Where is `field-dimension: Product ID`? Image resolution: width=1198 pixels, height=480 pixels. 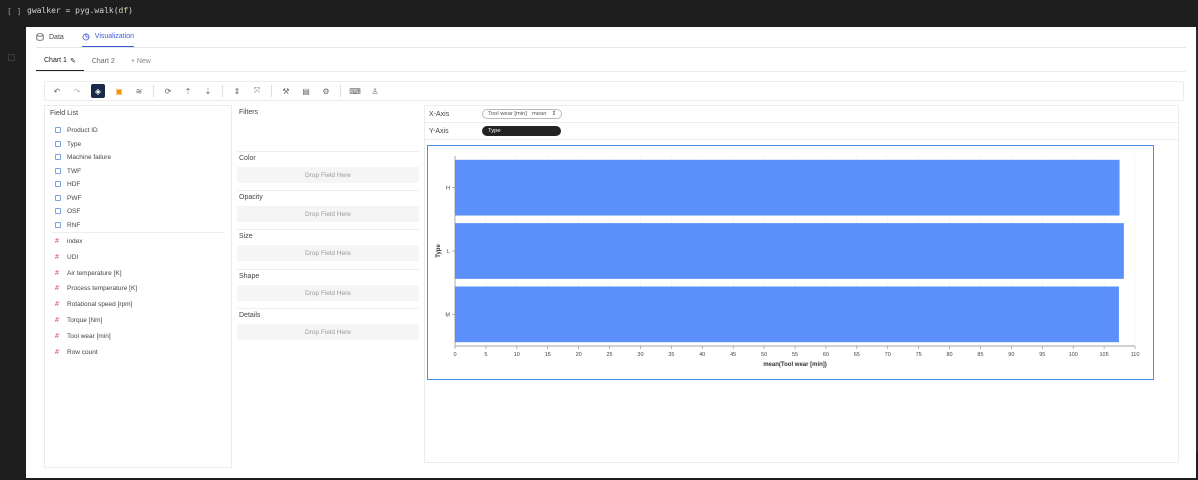
field-dimension: Product ID is located at coordinates (76, 130).